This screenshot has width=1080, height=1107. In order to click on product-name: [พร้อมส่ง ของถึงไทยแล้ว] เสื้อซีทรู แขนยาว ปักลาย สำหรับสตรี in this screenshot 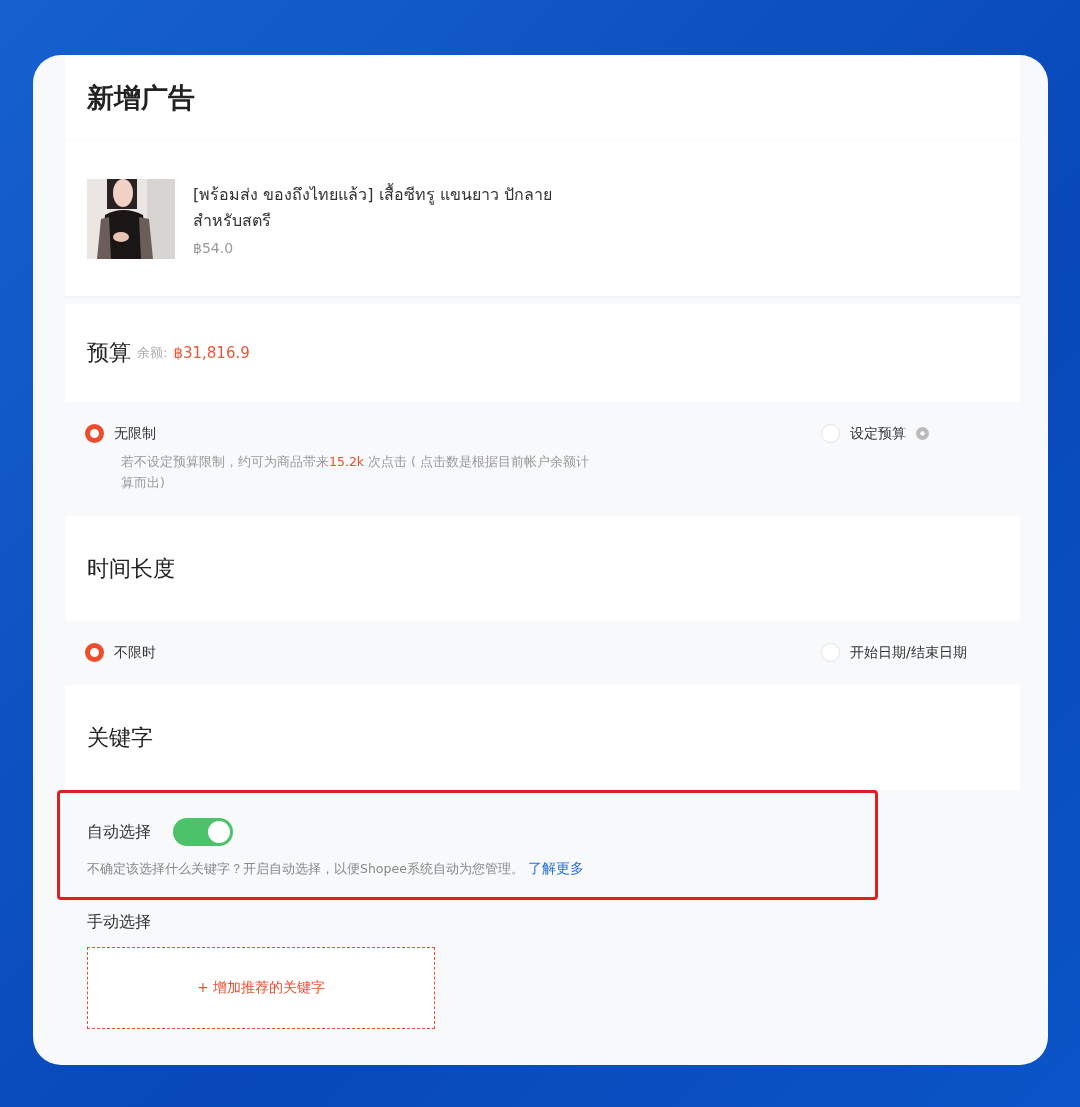, I will do `click(373, 207)`.